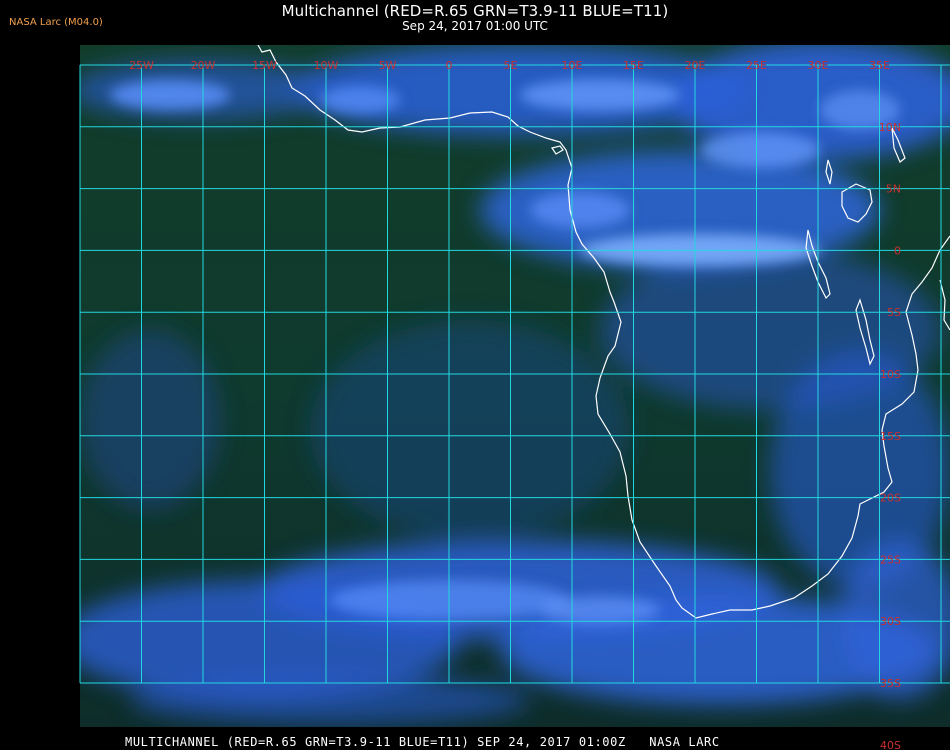 This screenshot has width=950, height=750. What do you see at coordinates (756, 65) in the screenshot?
I see `longitude-label: 25E` at bounding box center [756, 65].